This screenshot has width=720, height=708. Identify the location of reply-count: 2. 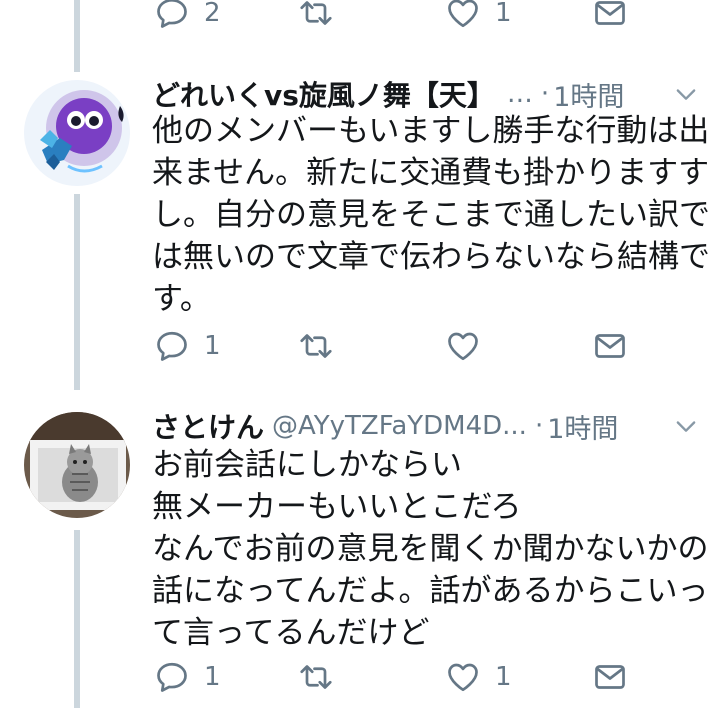
(212, 14).